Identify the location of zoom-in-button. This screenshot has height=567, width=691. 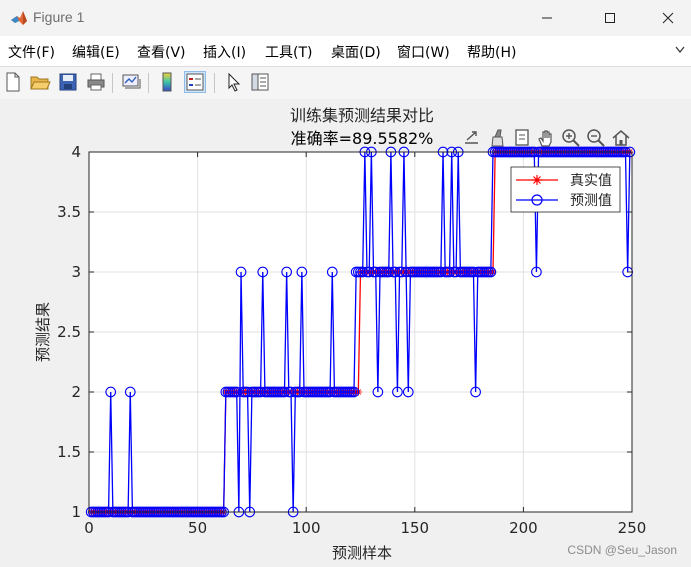
(571, 138).